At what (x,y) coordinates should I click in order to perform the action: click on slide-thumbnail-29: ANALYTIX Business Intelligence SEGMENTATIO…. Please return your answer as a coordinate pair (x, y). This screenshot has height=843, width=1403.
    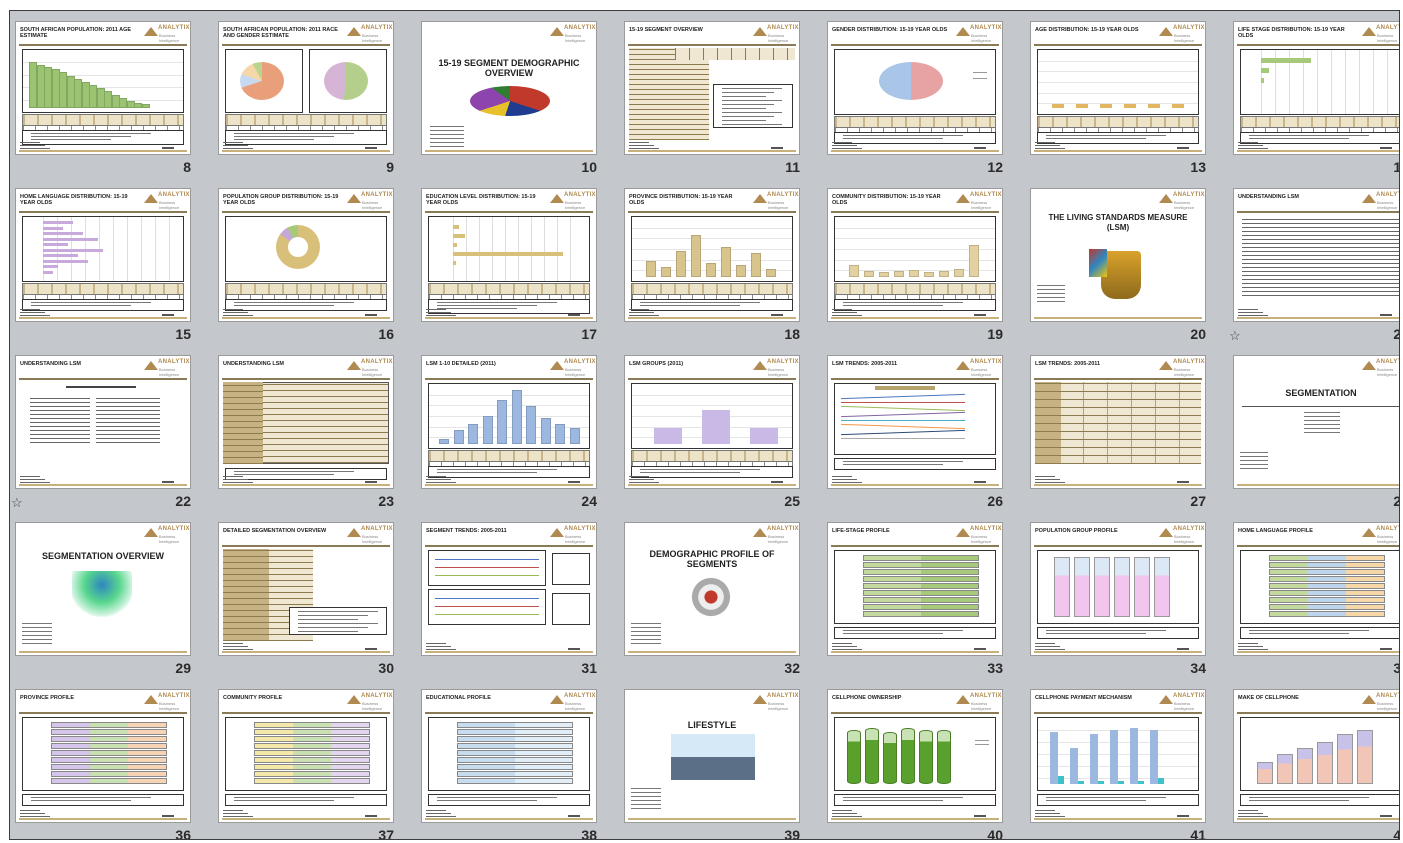
    Looking at the image, I should click on (105, 607).